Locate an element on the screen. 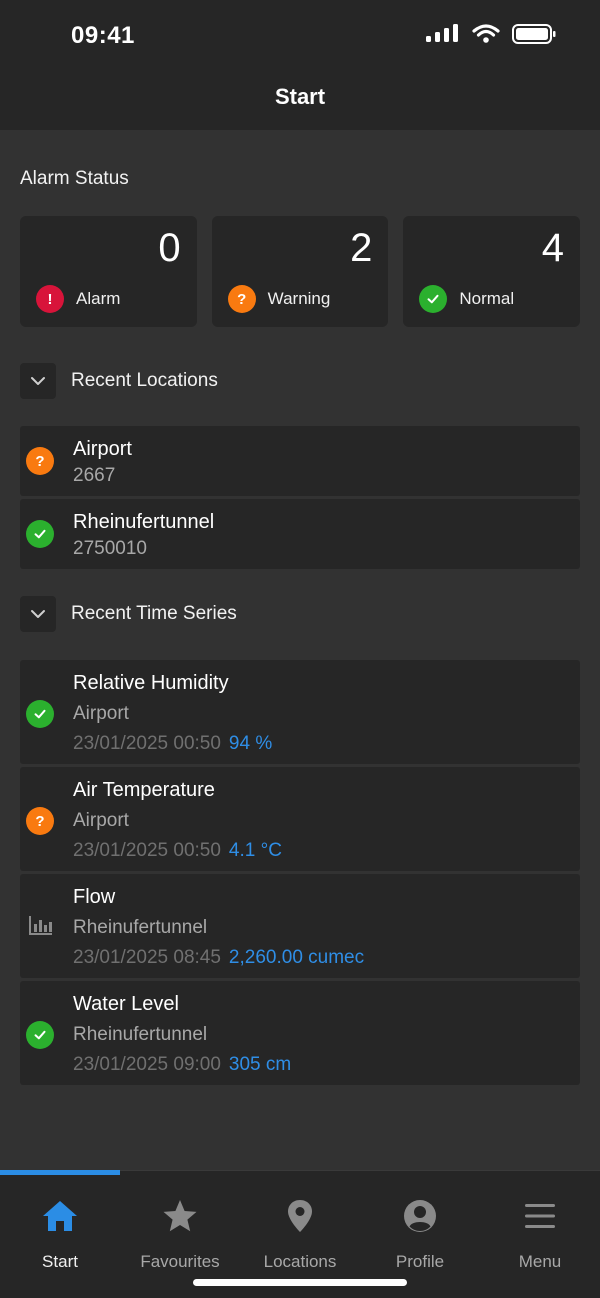  normal-label-row: Normal is located at coordinates (466, 299).